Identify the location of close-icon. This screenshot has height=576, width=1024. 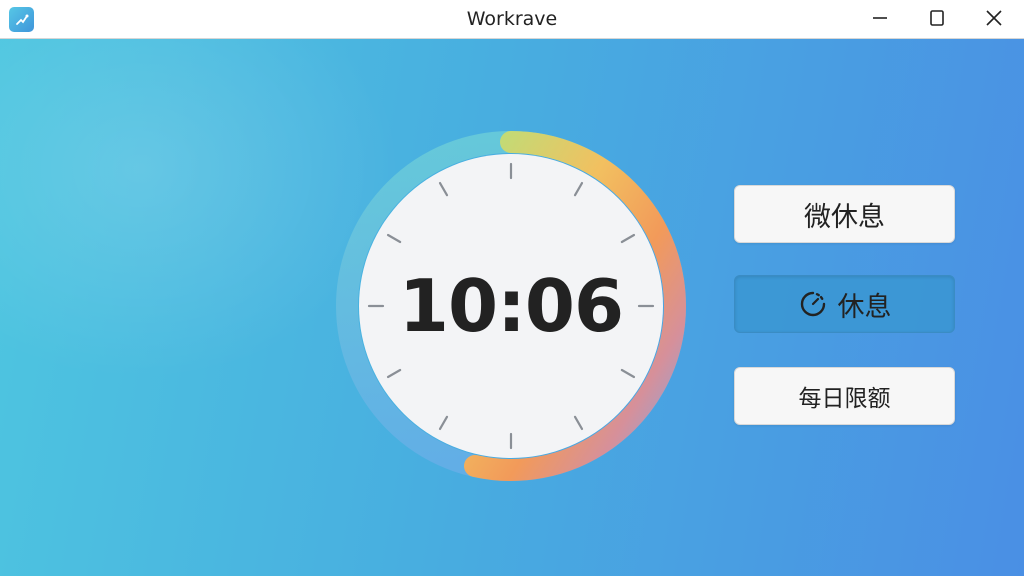
(994, 20).